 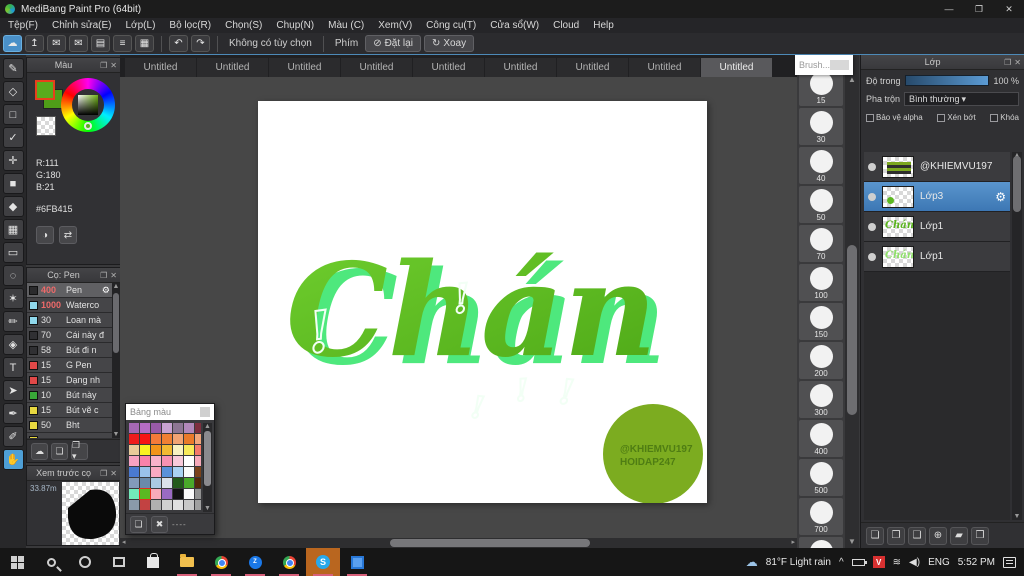 What do you see at coordinates (13, 413) in the screenshot?
I see `pen-tool: ✒` at bounding box center [13, 413].